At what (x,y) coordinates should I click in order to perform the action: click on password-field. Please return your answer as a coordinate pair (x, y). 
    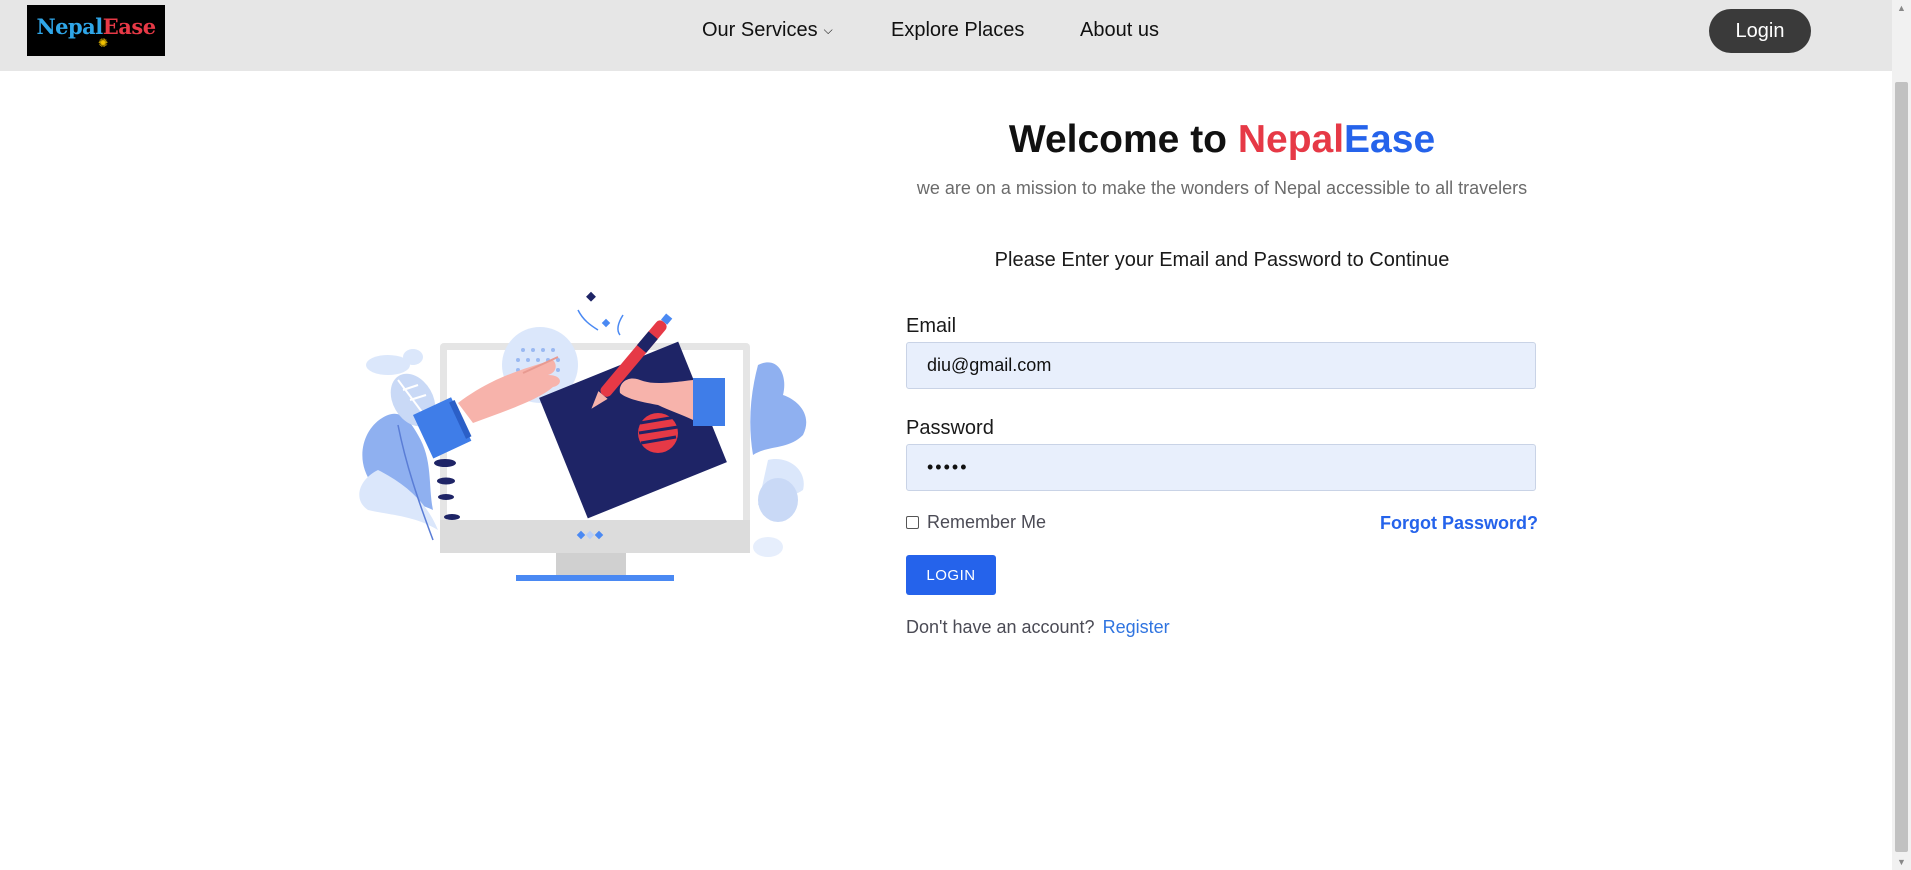
    Looking at the image, I should click on (1221, 467).